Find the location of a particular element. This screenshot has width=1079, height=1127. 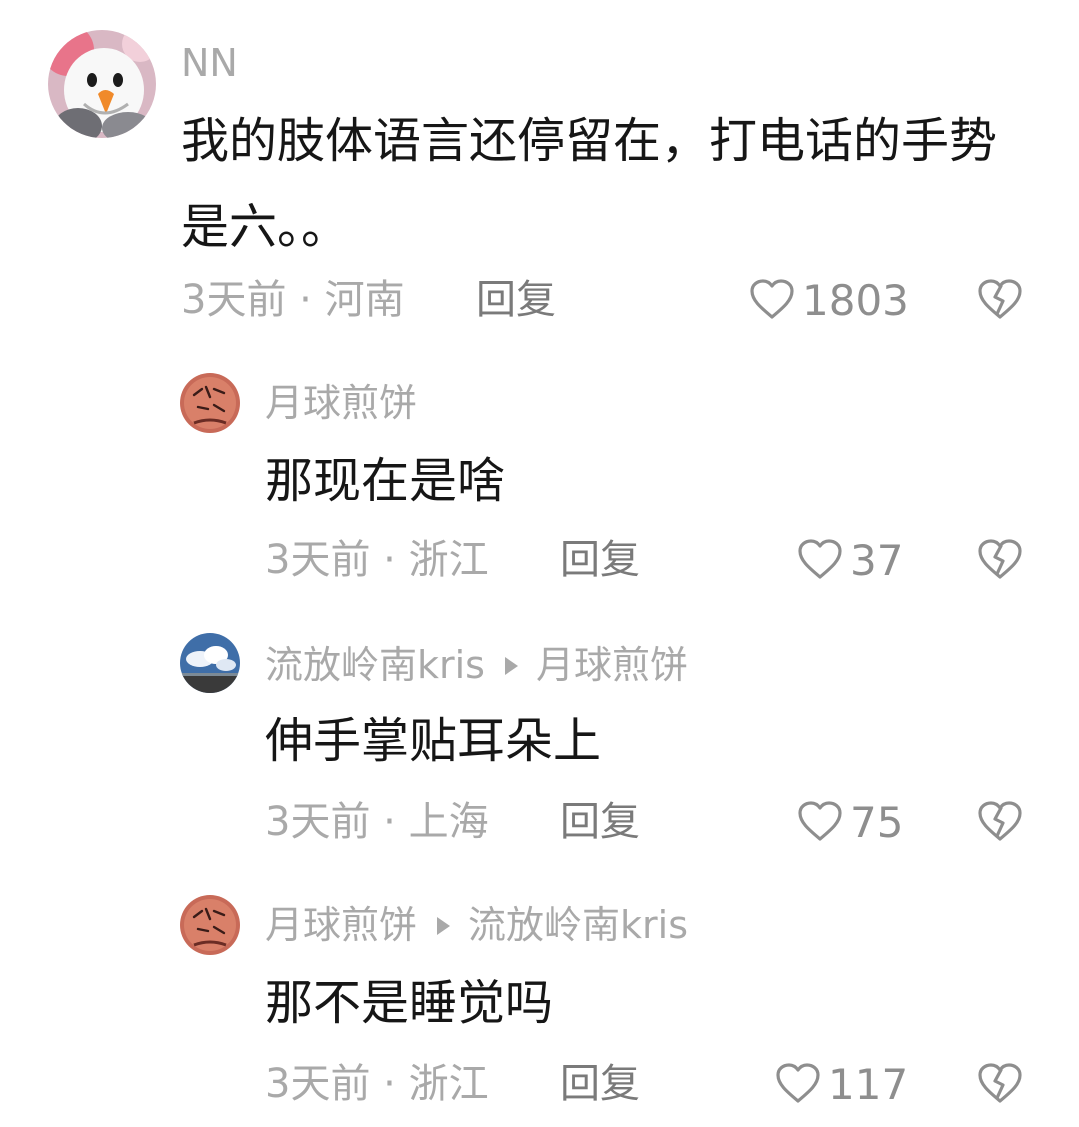

reply-username: 流放岭南kris 月球煎饼 is located at coordinates (476, 665).